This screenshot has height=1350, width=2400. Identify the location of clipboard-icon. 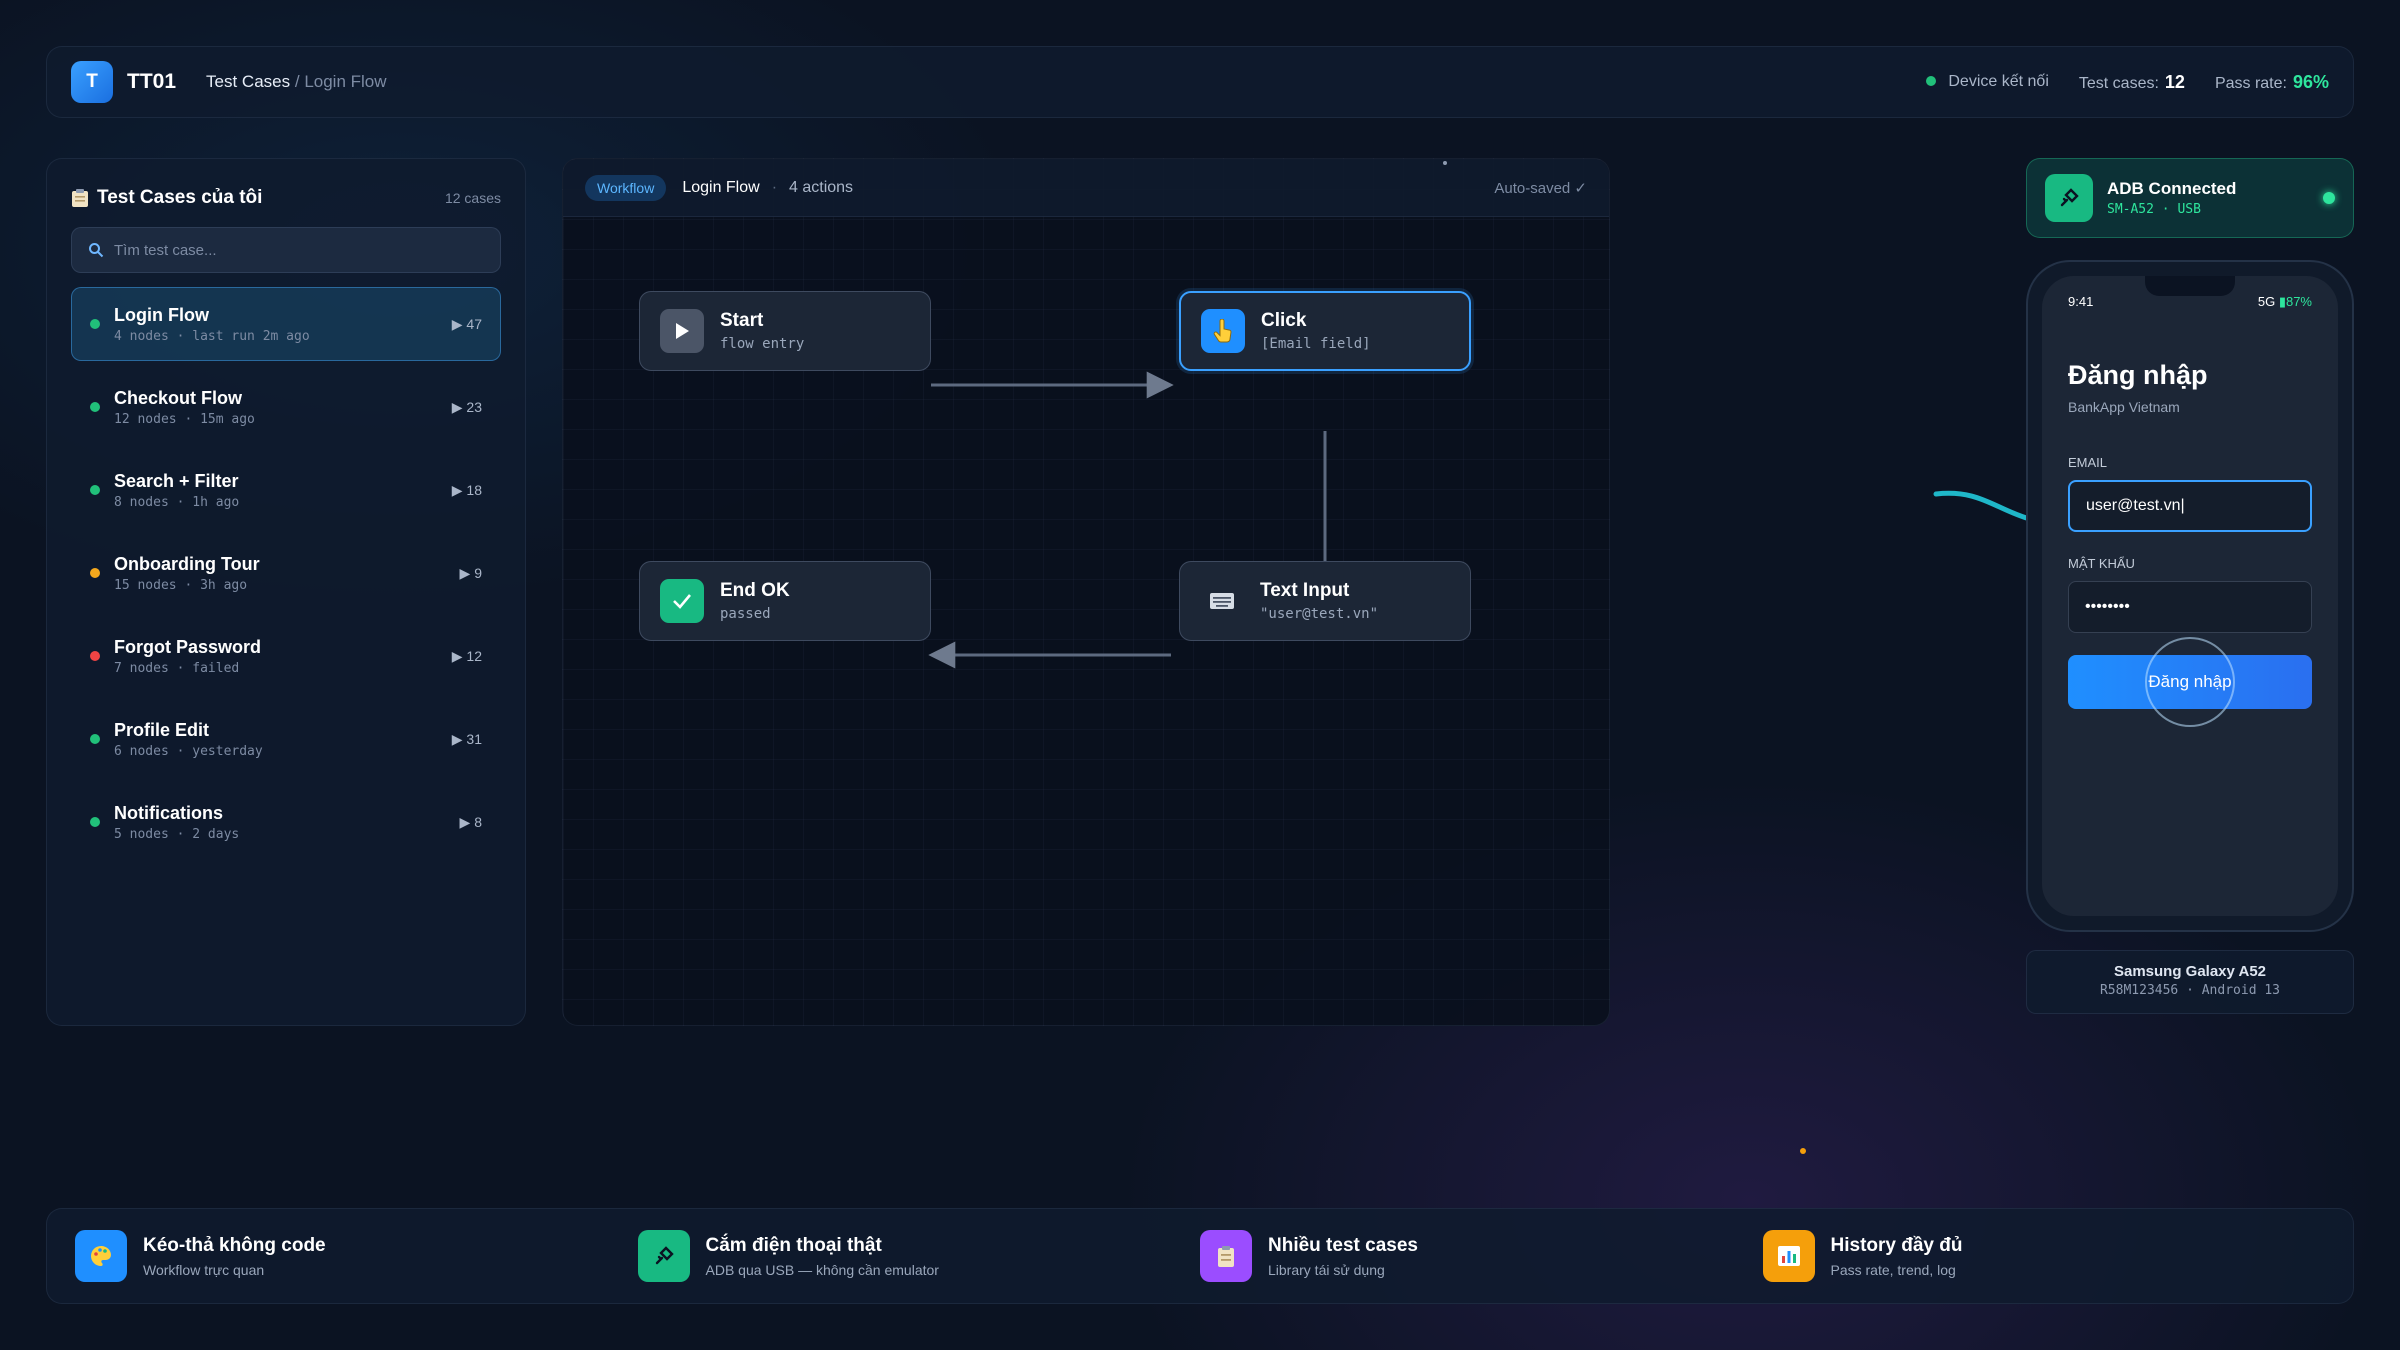
(1226, 1256).